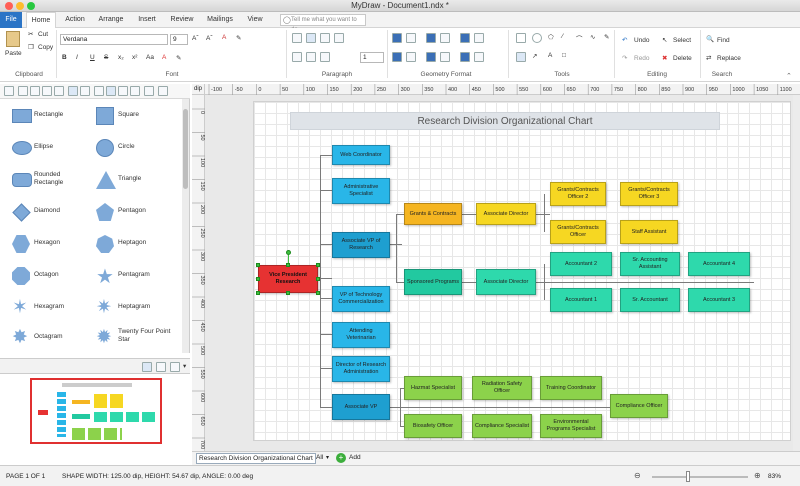  I want to click on org-node-sr-accounting-assistant: Sr. Accounting Assistant, so click(650, 264).